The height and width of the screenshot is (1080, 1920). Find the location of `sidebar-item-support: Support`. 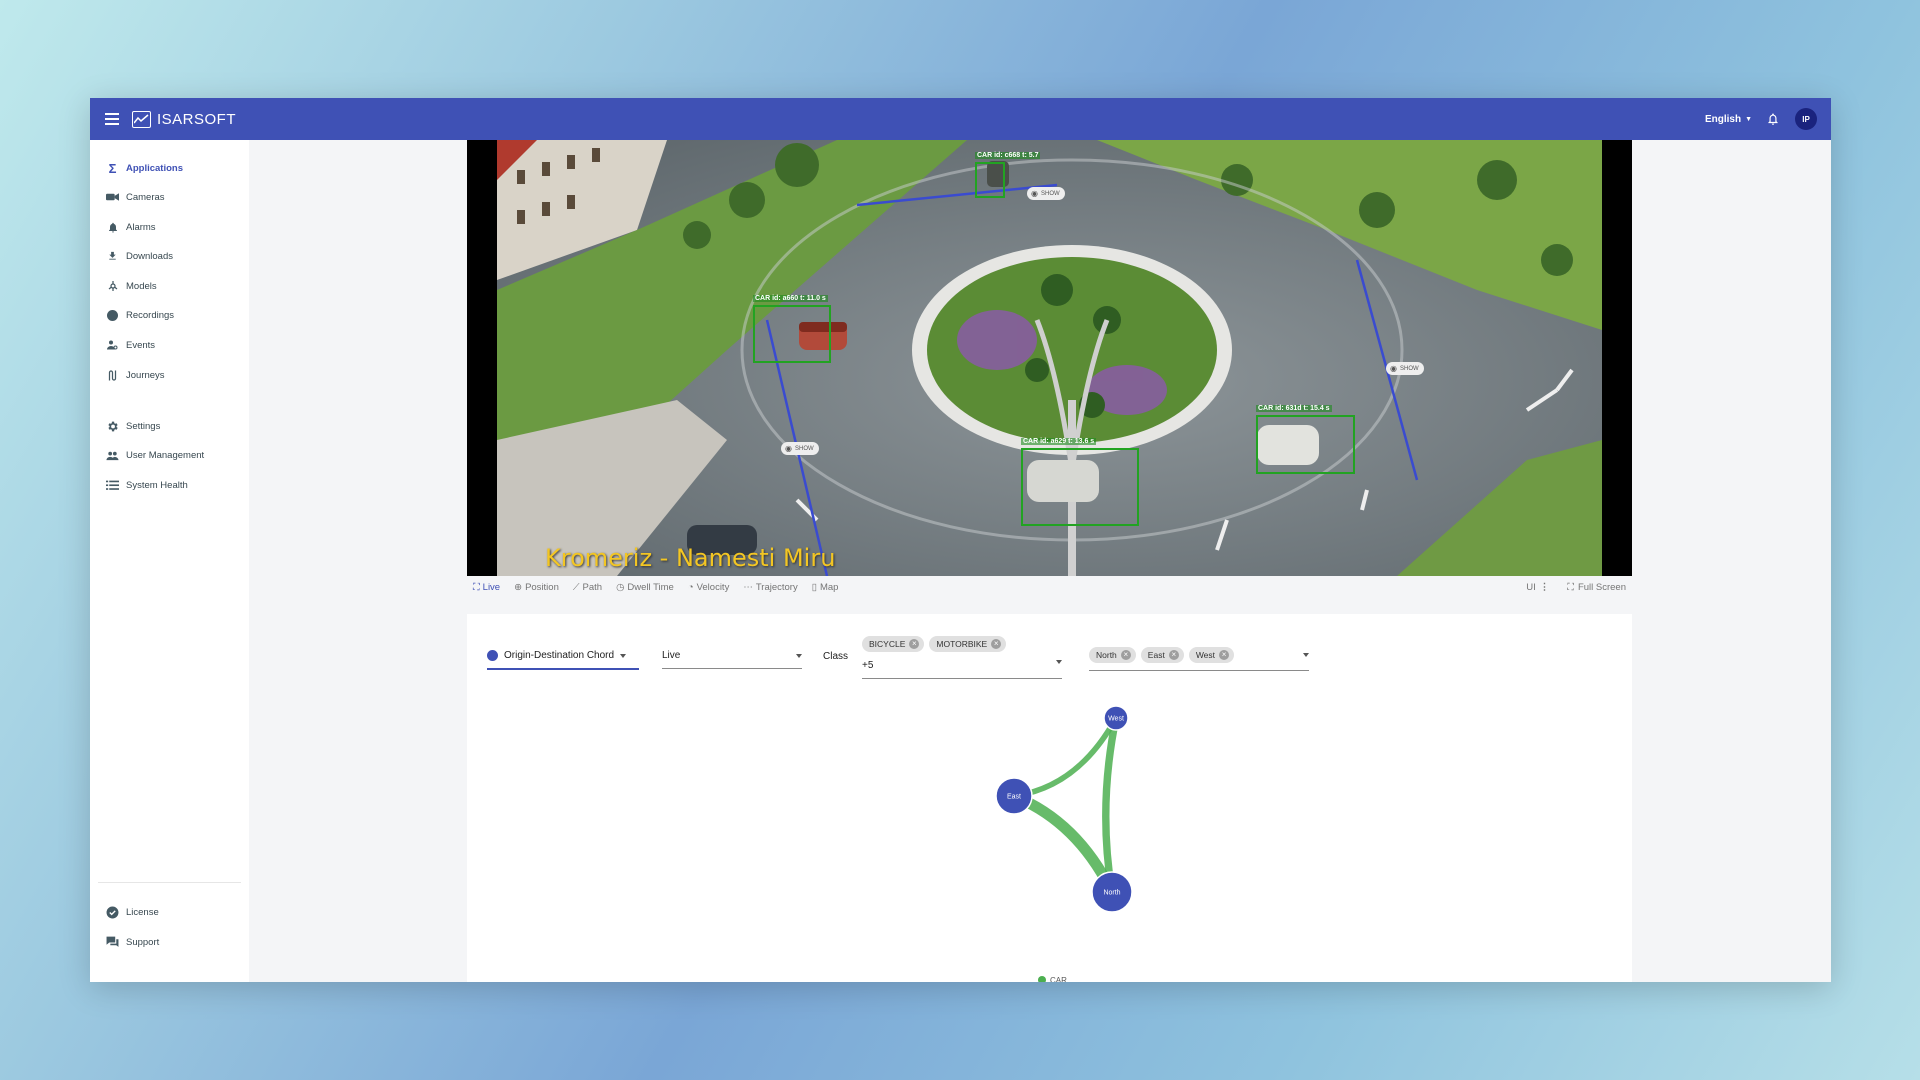

sidebar-item-support: Support is located at coordinates (132, 942).